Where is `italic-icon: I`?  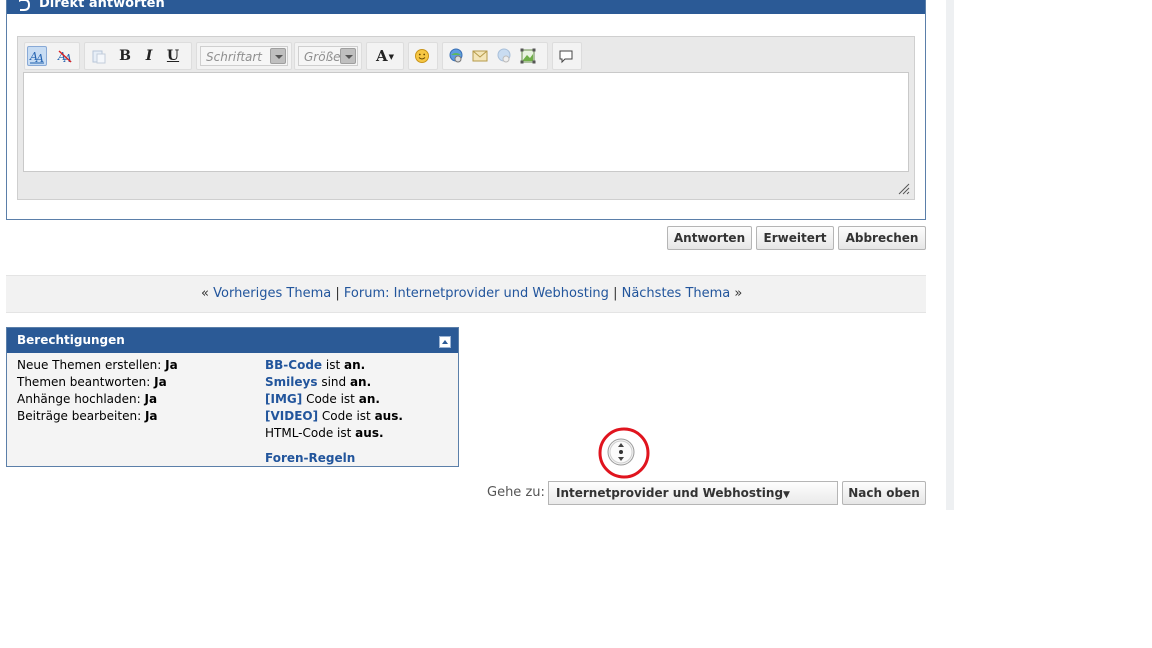
italic-icon: I is located at coordinates (149, 56).